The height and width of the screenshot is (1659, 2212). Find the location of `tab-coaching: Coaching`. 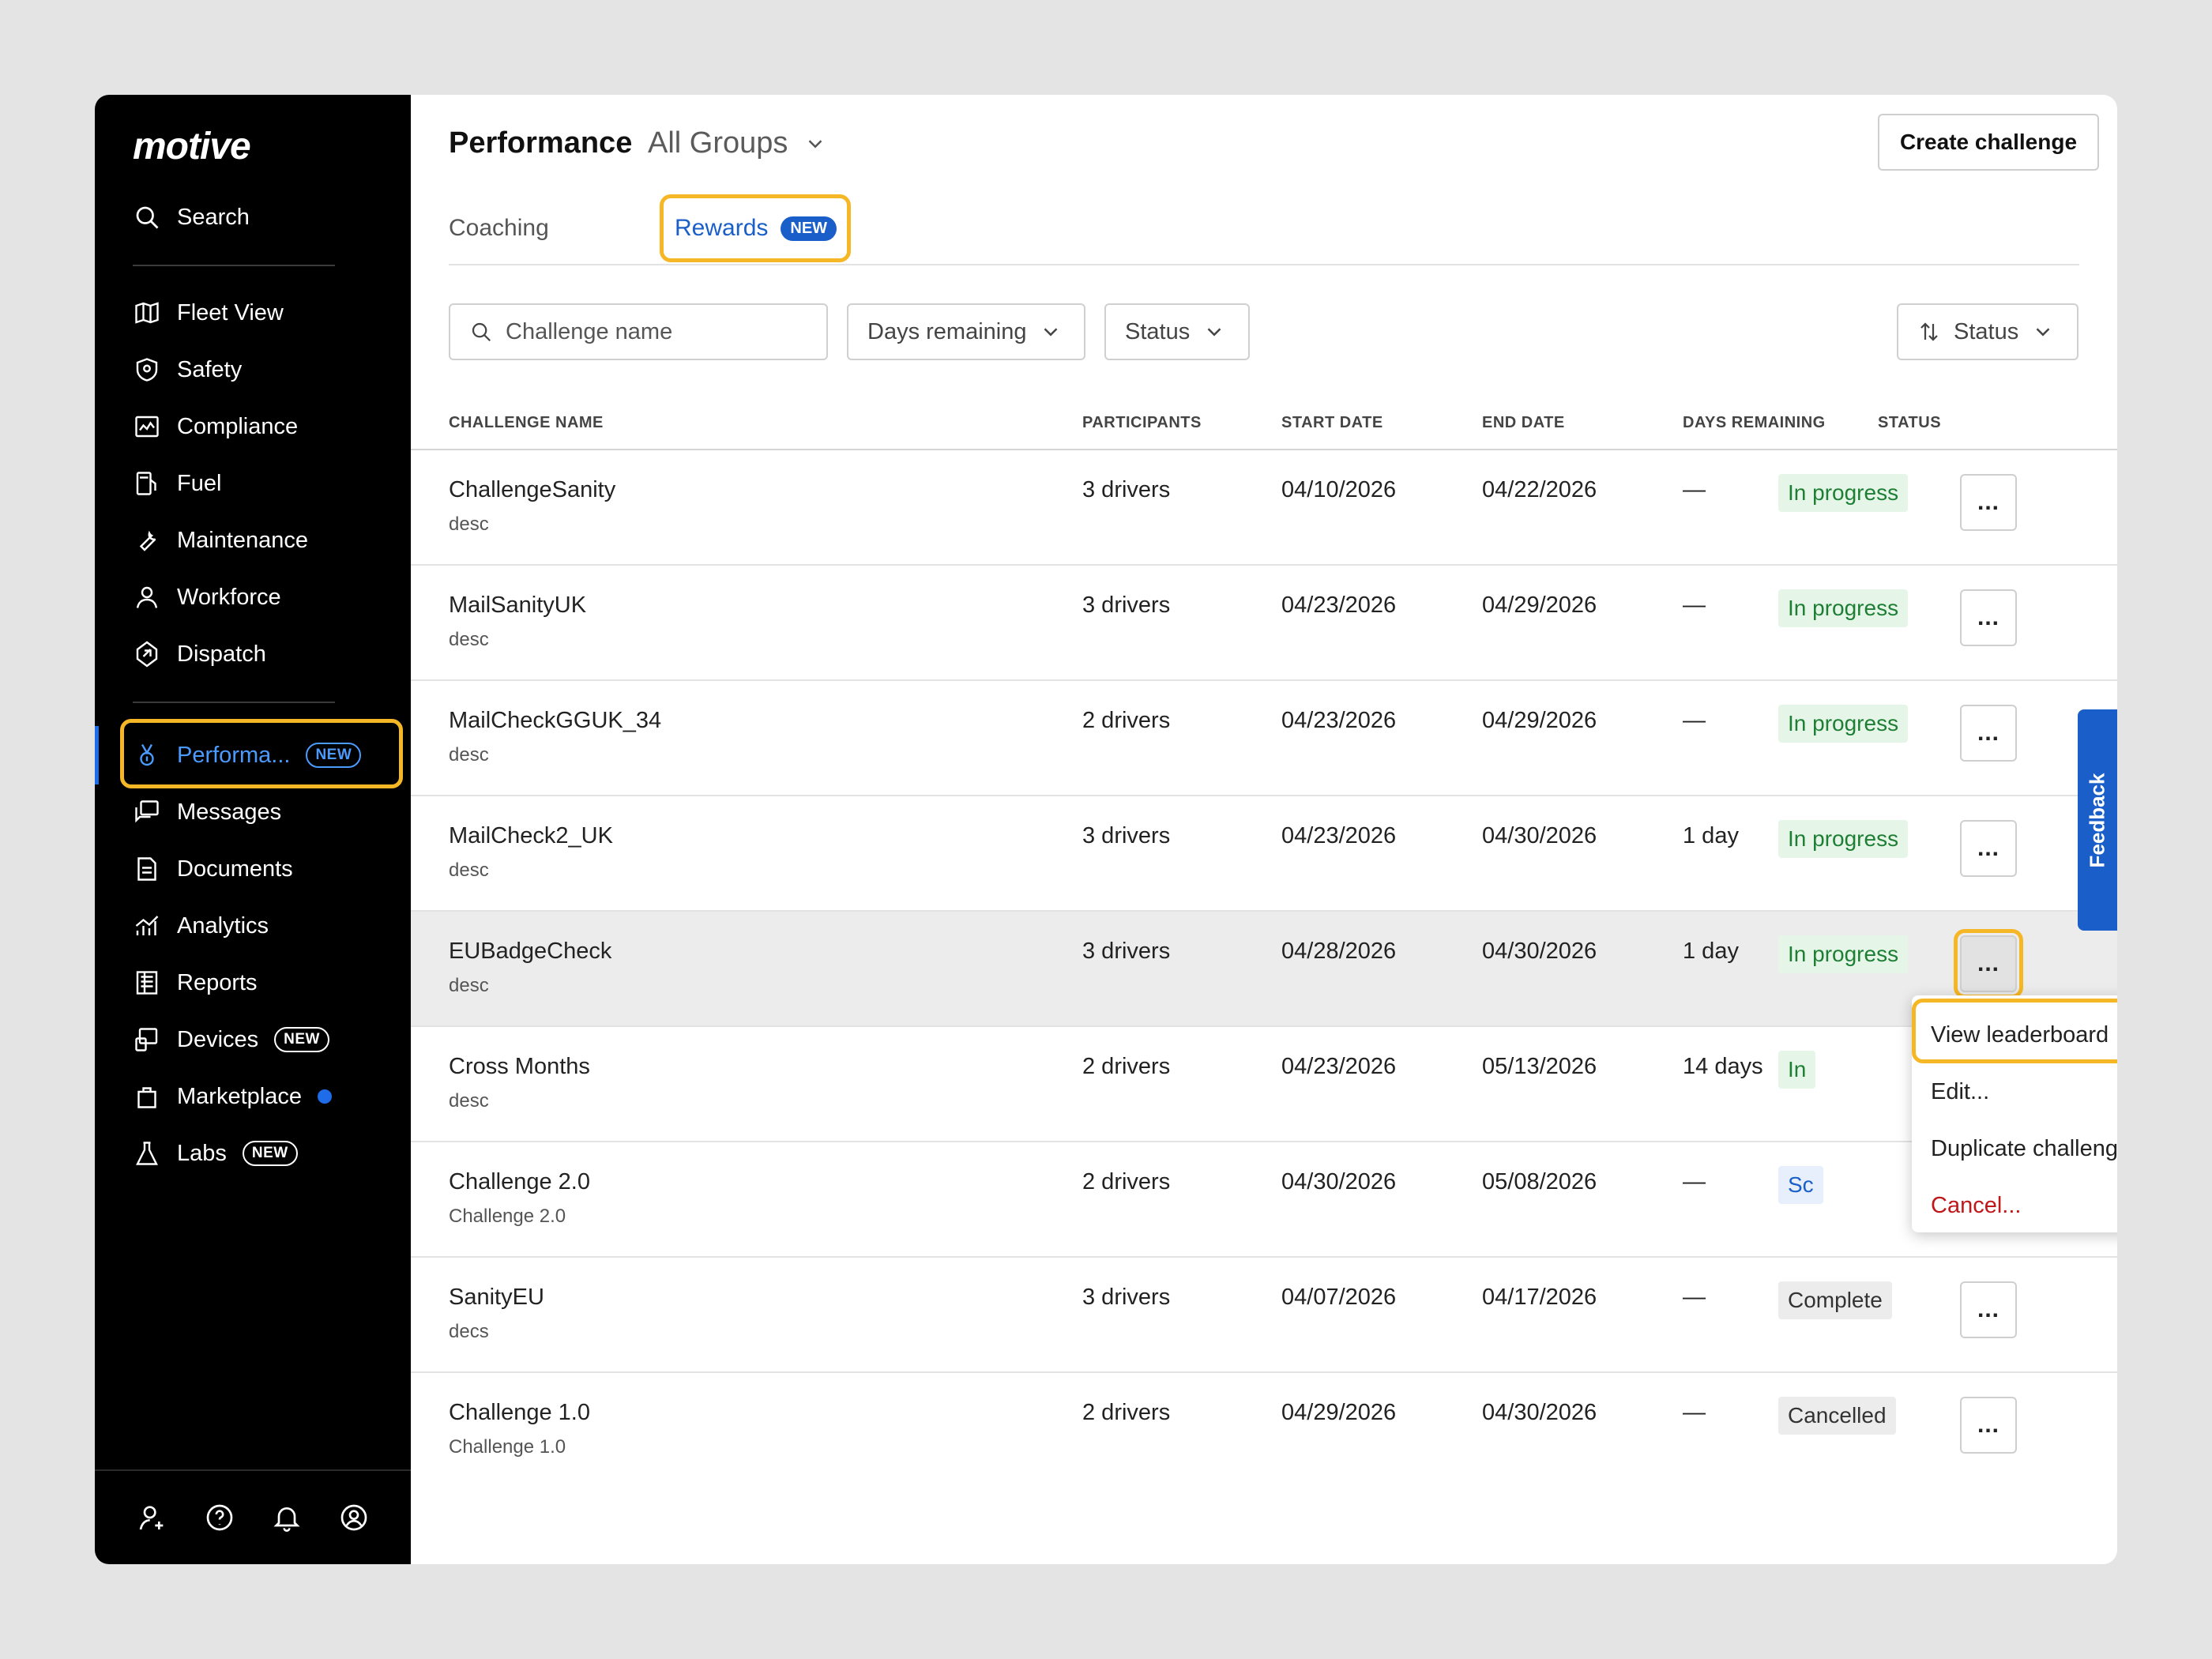

tab-coaching: Coaching is located at coordinates (499, 229).